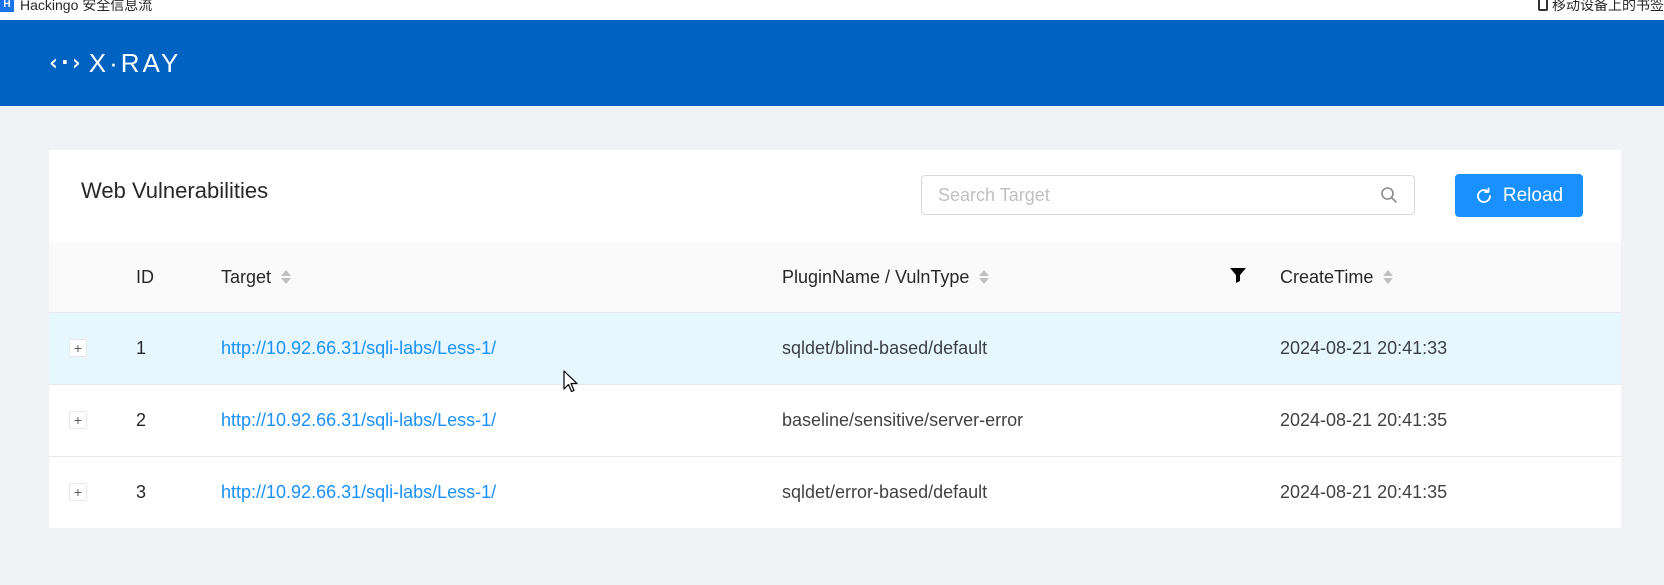 This screenshot has width=1664, height=585. I want to click on column-target: Target, so click(256, 277).